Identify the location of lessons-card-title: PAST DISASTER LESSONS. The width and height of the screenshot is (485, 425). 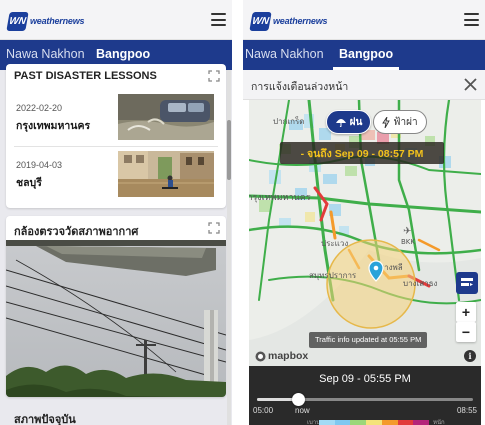
(85, 76).